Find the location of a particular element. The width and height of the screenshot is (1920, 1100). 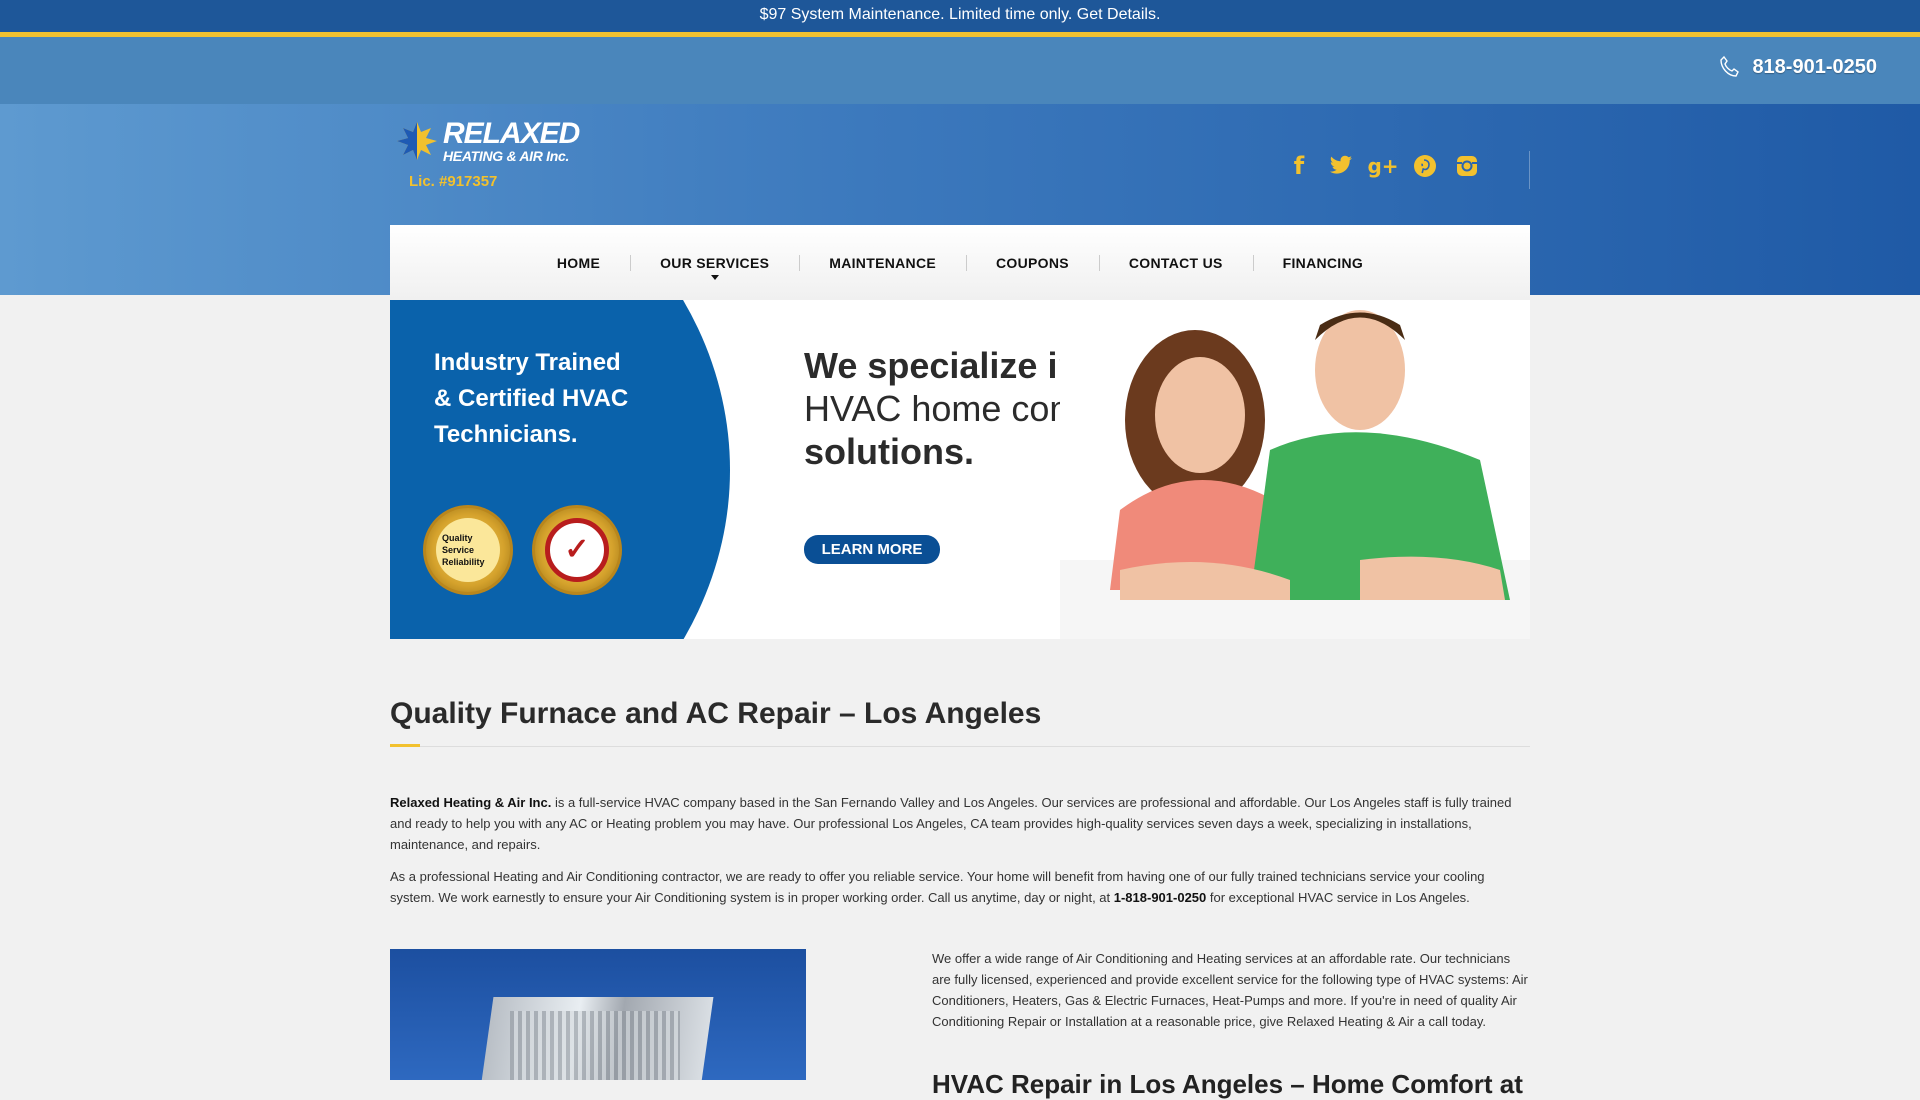

license-number: Lic. #917357 is located at coordinates (453, 181).